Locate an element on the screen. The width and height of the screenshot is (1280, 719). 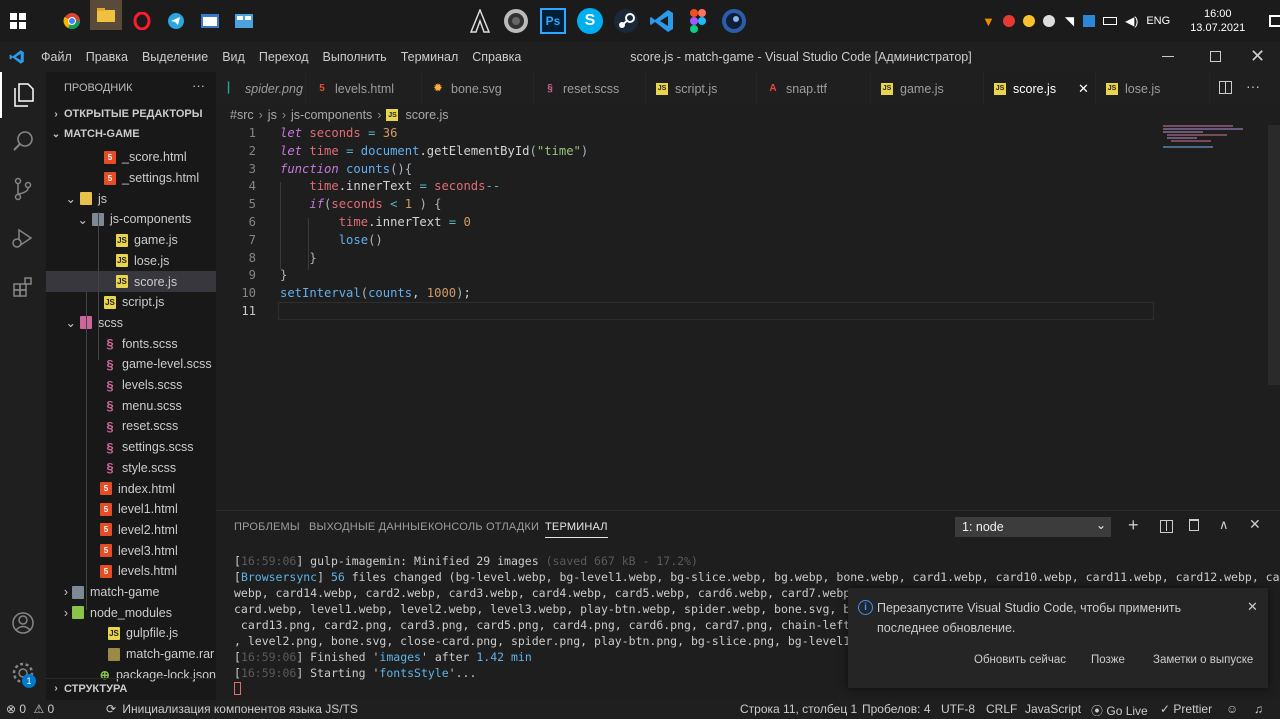
vlc-tray-icon: ▼ is located at coordinates (988, 21).